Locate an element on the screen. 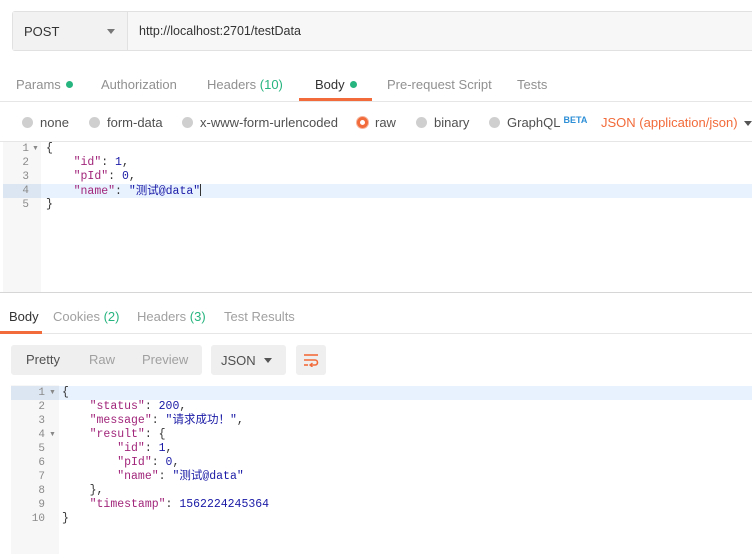 This screenshot has width=752, height=554. line-number: 10 is located at coordinates (38, 519).